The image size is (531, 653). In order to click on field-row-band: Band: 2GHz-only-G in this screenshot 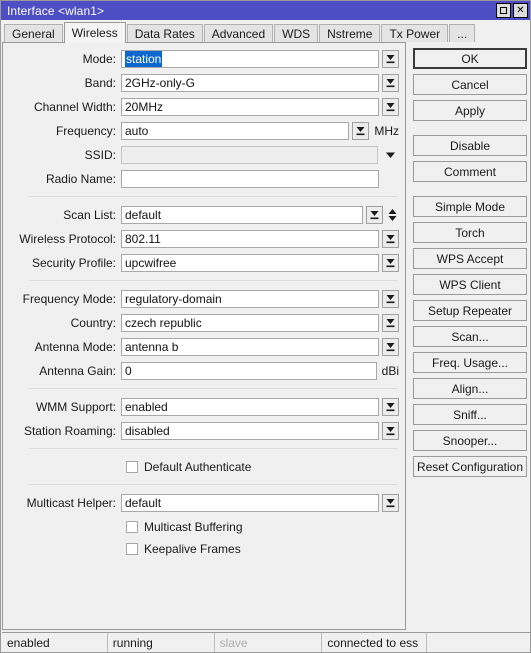, I will do `click(201, 83)`.